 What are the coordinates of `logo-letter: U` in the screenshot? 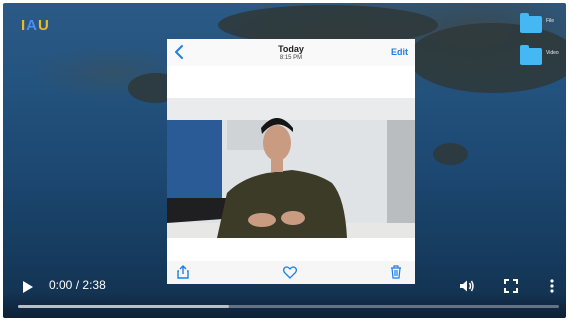 It's located at (44, 25).